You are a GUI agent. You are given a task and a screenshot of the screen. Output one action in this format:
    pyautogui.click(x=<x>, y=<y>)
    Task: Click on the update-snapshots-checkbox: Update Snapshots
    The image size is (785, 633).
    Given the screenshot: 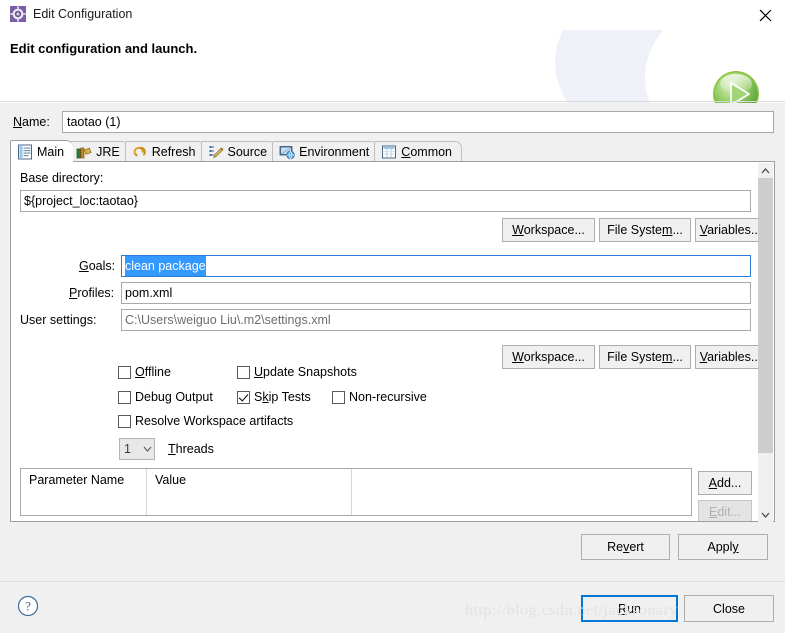 What is the action you would take?
    pyautogui.click(x=297, y=372)
    